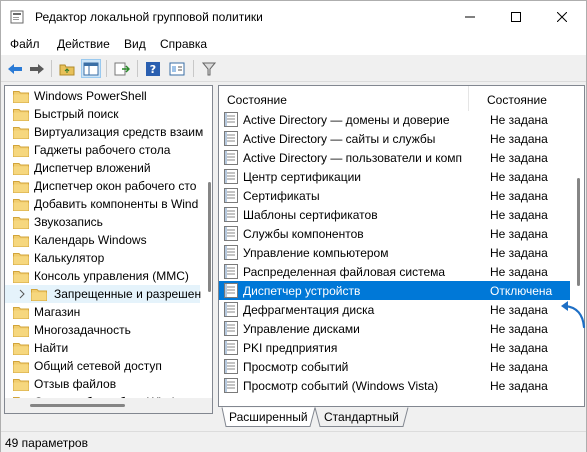 Image resolution: width=587 pixels, height=452 pixels. I want to click on tree-item: Консоль управления (MMC), so click(102, 276).